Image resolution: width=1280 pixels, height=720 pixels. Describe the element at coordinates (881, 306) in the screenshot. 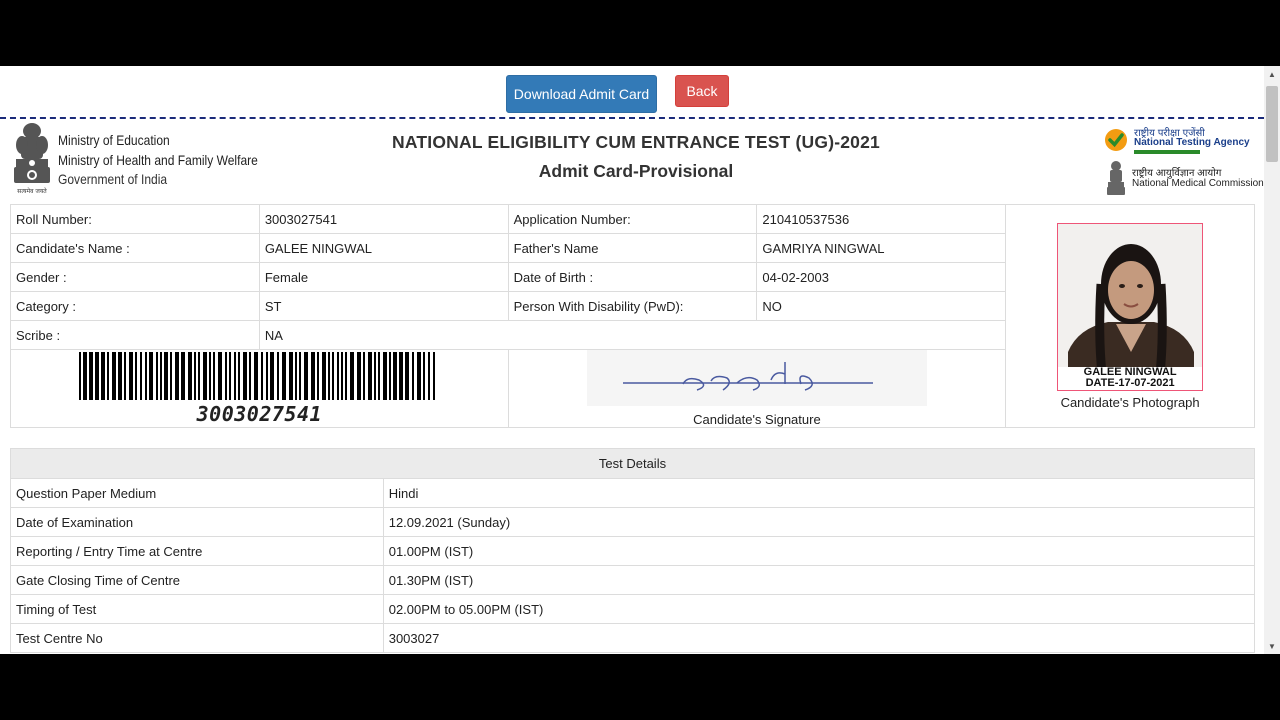

I see `pwd-value: NO` at that location.